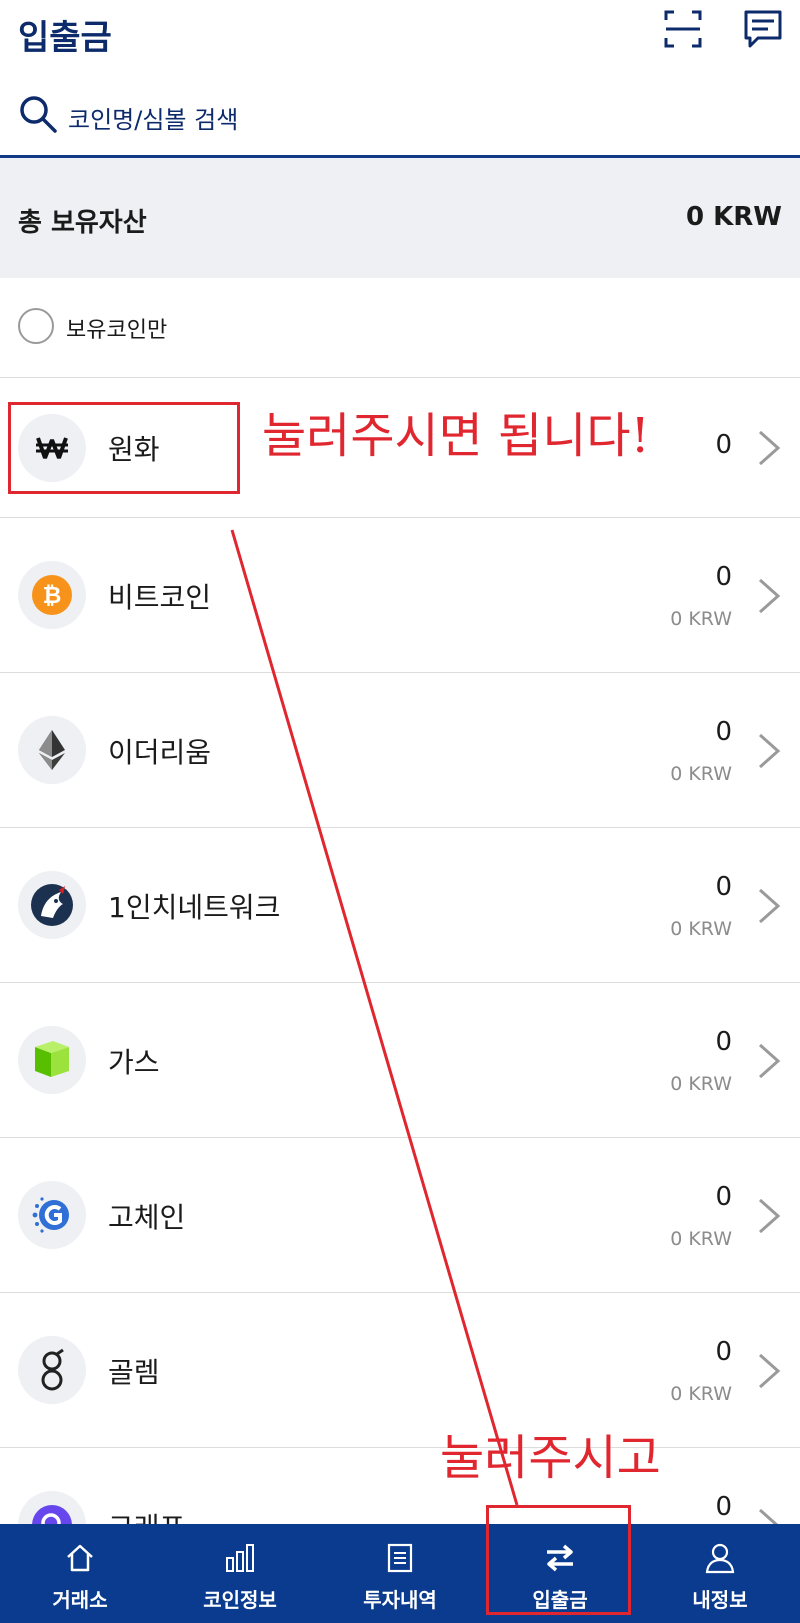 The height and width of the screenshot is (1623, 800). I want to click on coin-name: 고체인, so click(147, 1217).